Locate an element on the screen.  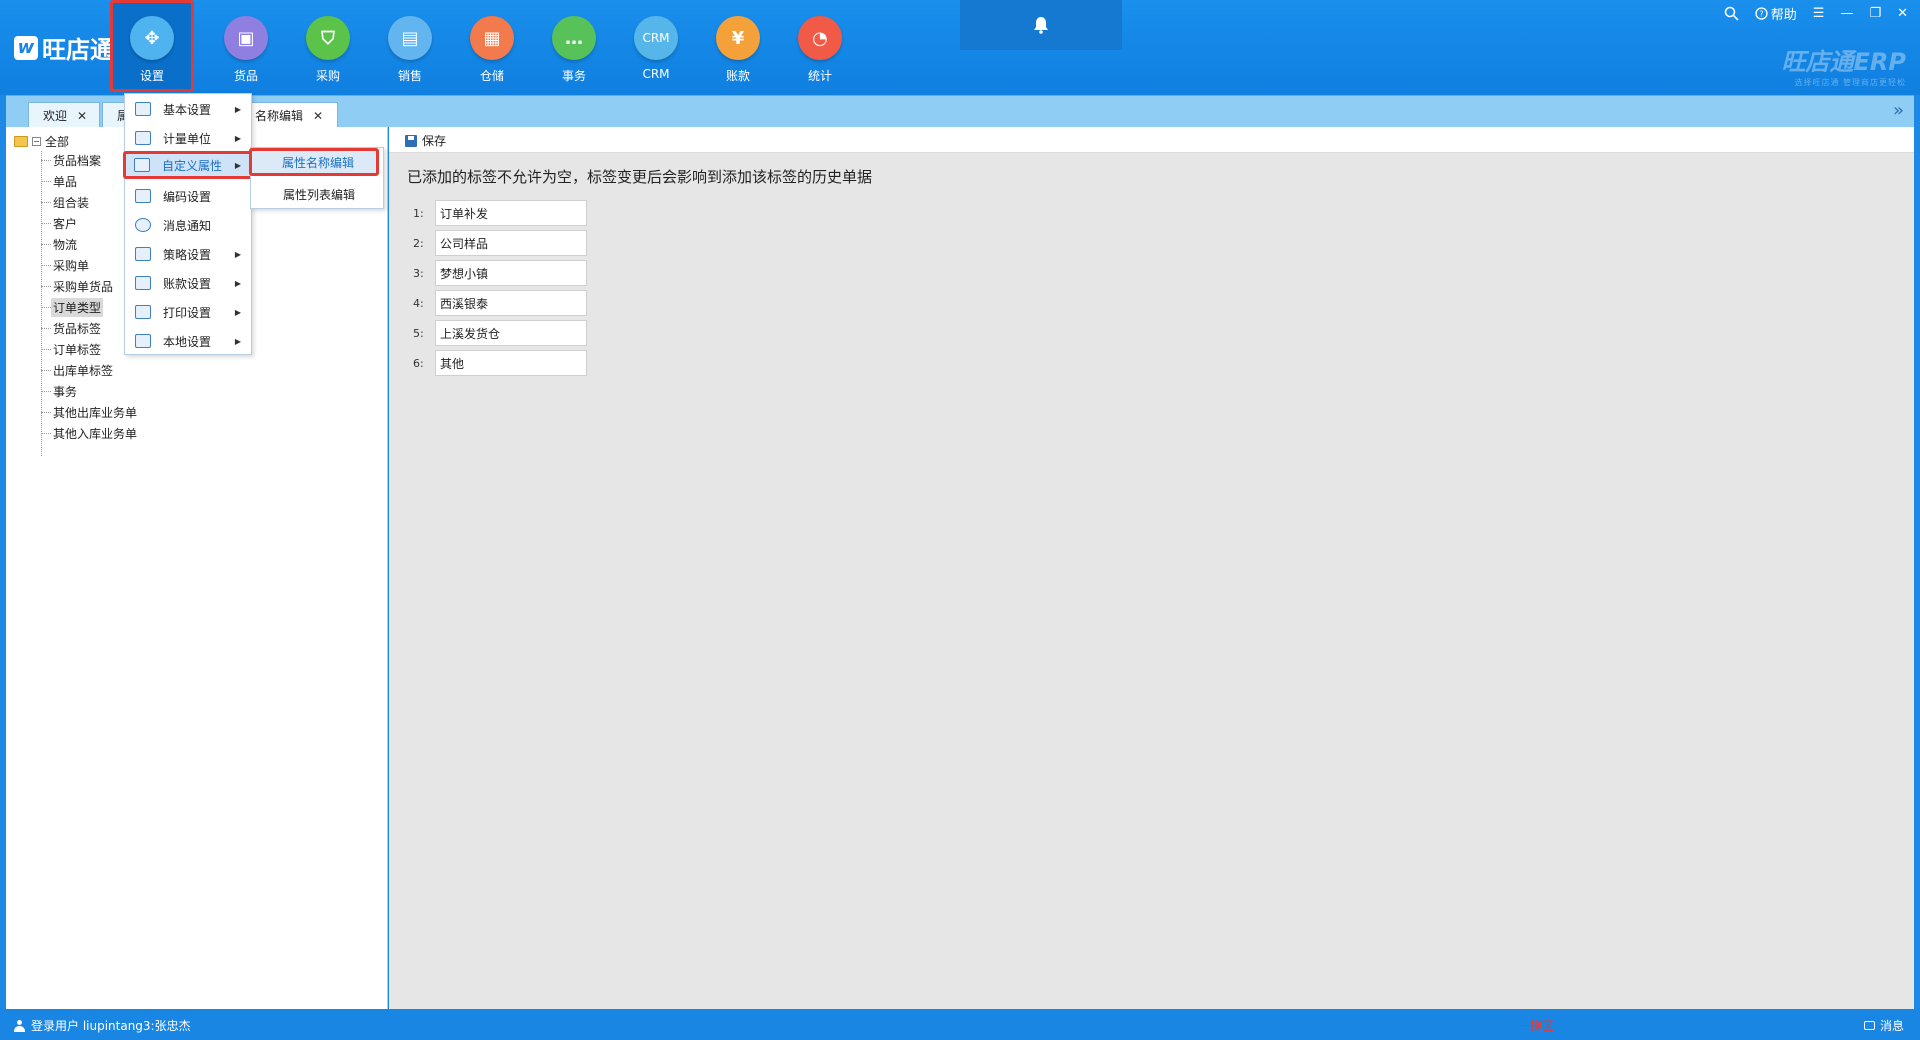
tree-item: 货品档案 is located at coordinates (72, 160).